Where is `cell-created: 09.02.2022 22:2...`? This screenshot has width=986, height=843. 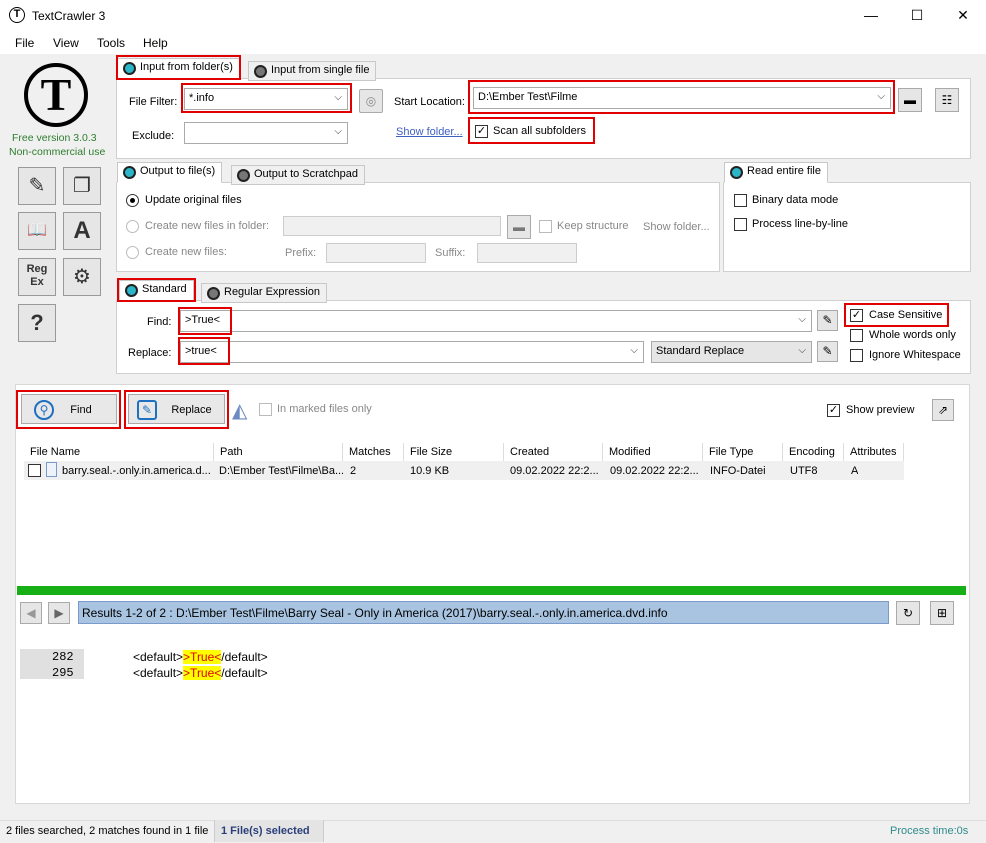
cell-created: 09.02.2022 22:2... is located at coordinates (554, 471).